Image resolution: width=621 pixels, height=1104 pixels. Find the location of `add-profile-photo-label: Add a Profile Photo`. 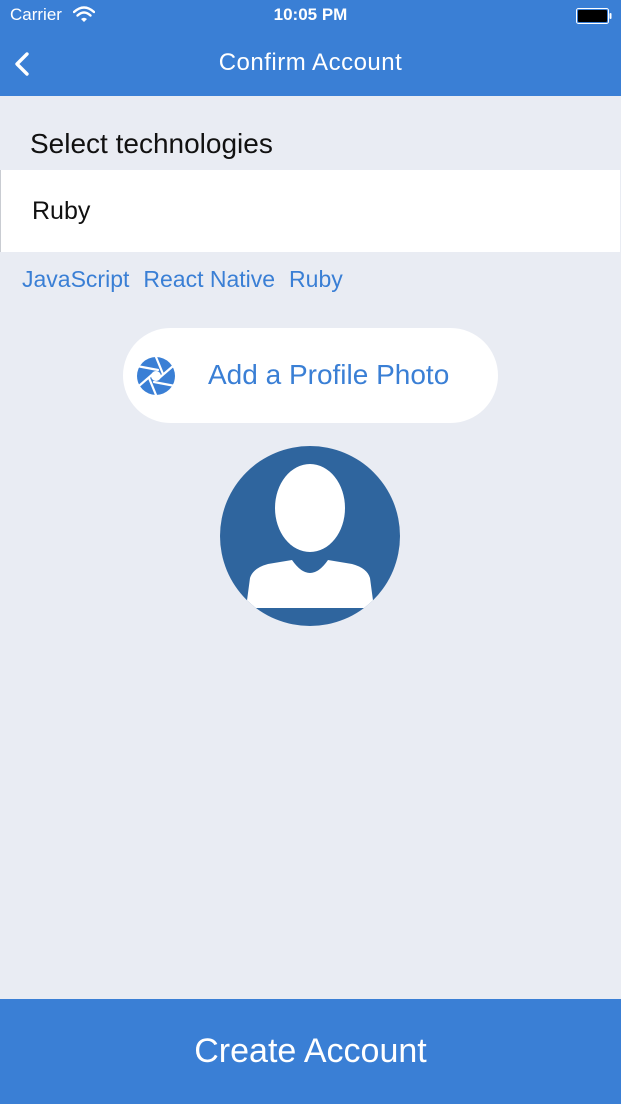

add-profile-photo-label: Add a Profile Photo is located at coordinates (329, 374).